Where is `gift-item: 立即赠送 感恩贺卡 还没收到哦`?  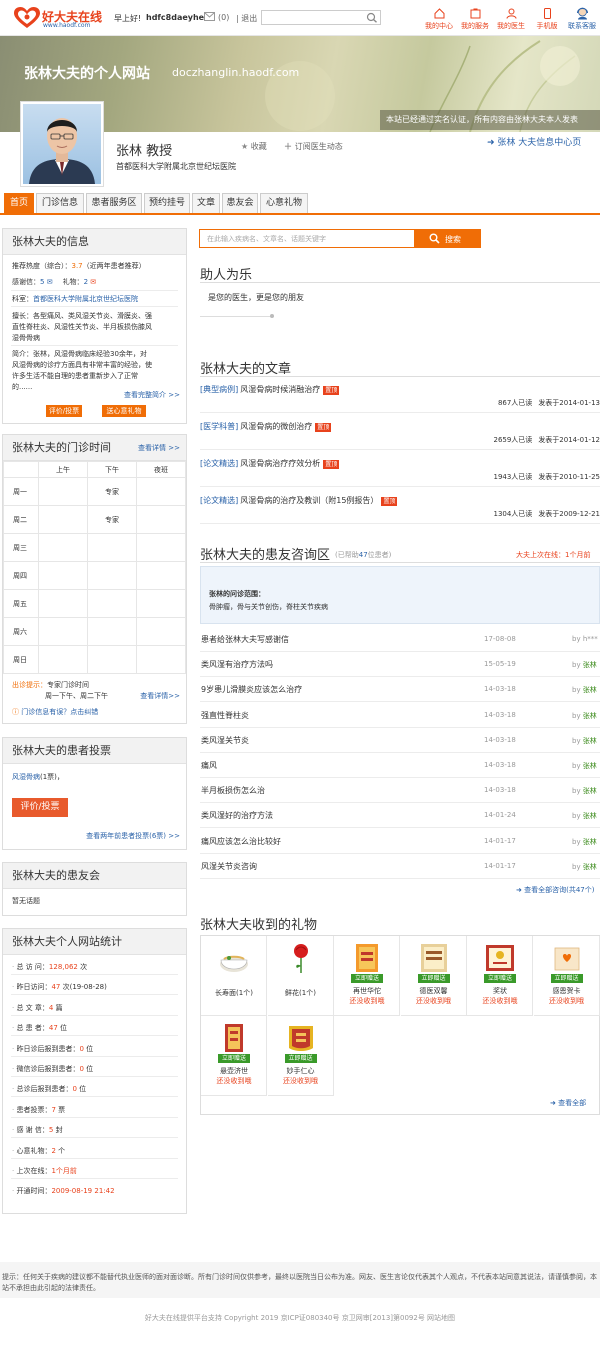 gift-item: 立即赠送 感恩贺卡 还没收到哦 is located at coordinates (566, 976).